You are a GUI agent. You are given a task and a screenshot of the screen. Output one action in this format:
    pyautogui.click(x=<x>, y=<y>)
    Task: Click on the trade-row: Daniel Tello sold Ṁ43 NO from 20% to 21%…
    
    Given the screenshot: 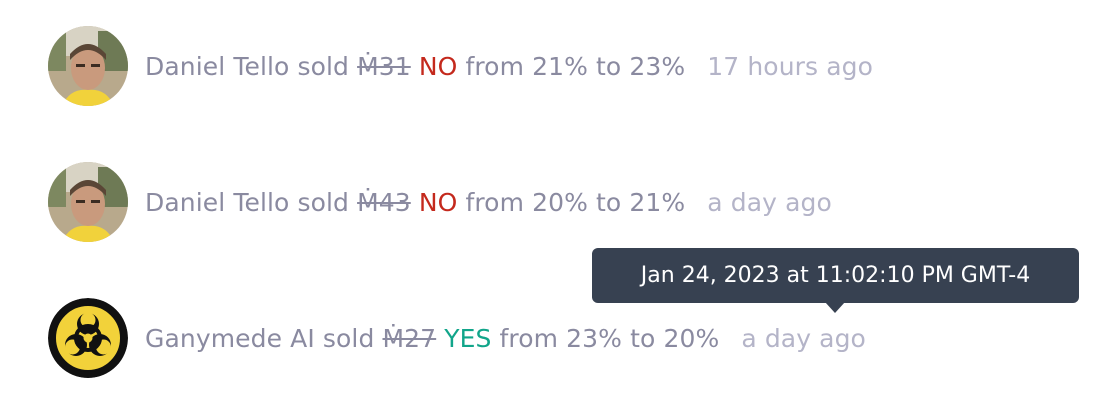 What is the action you would take?
    pyautogui.click(x=440, y=202)
    